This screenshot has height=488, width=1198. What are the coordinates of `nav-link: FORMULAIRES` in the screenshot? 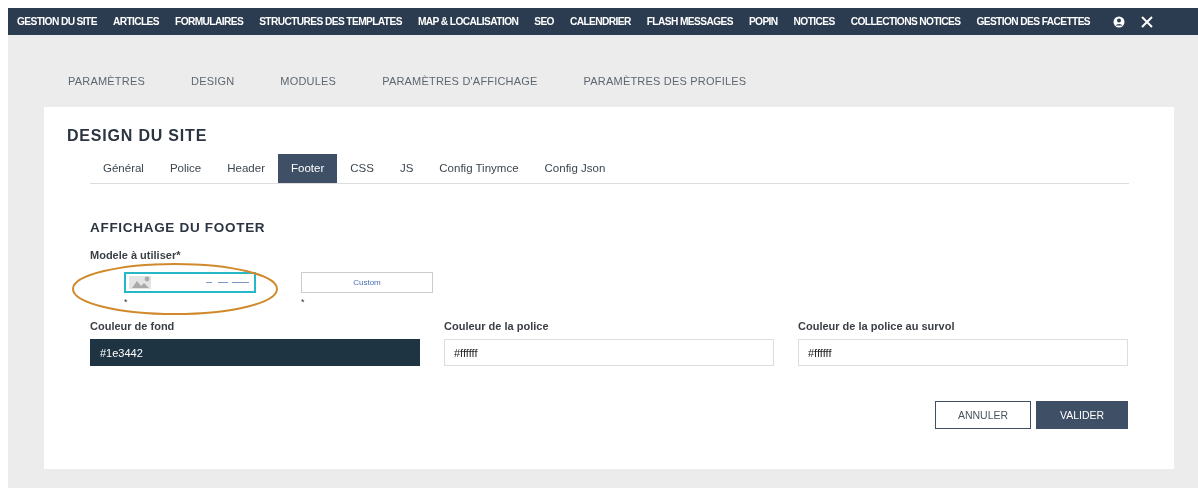 It's located at (209, 21).